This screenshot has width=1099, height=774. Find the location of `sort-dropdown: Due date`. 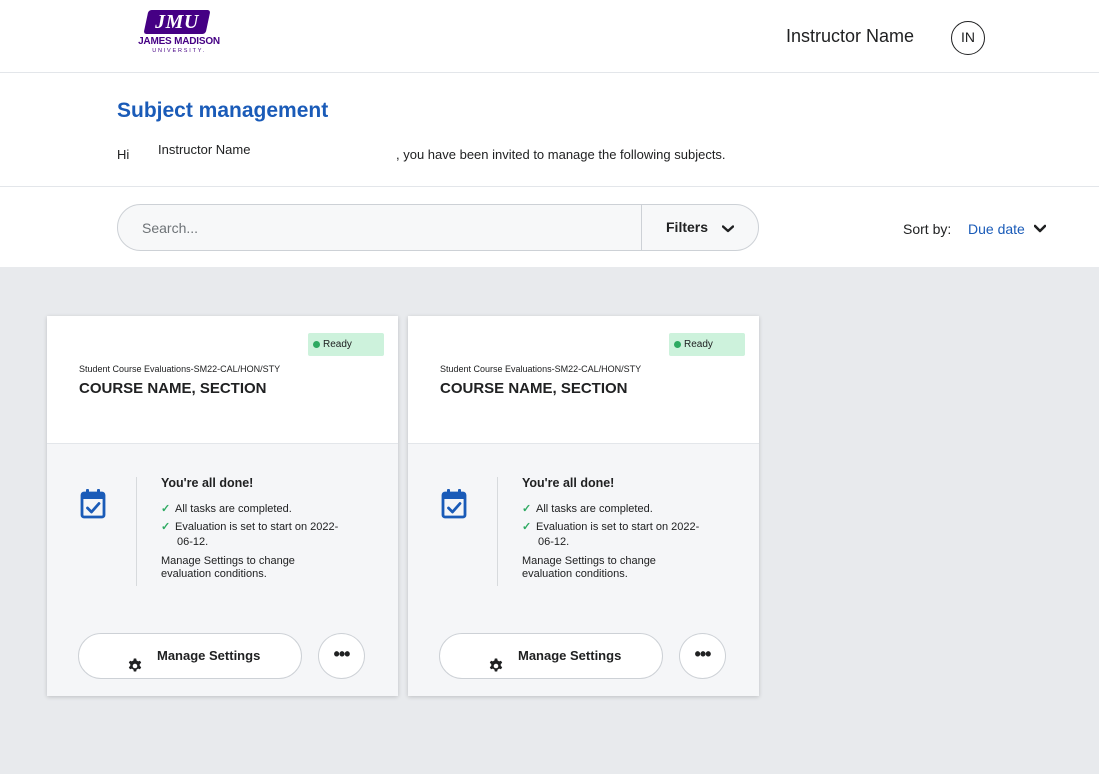

sort-dropdown: Due date is located at coordinates (996, 229).